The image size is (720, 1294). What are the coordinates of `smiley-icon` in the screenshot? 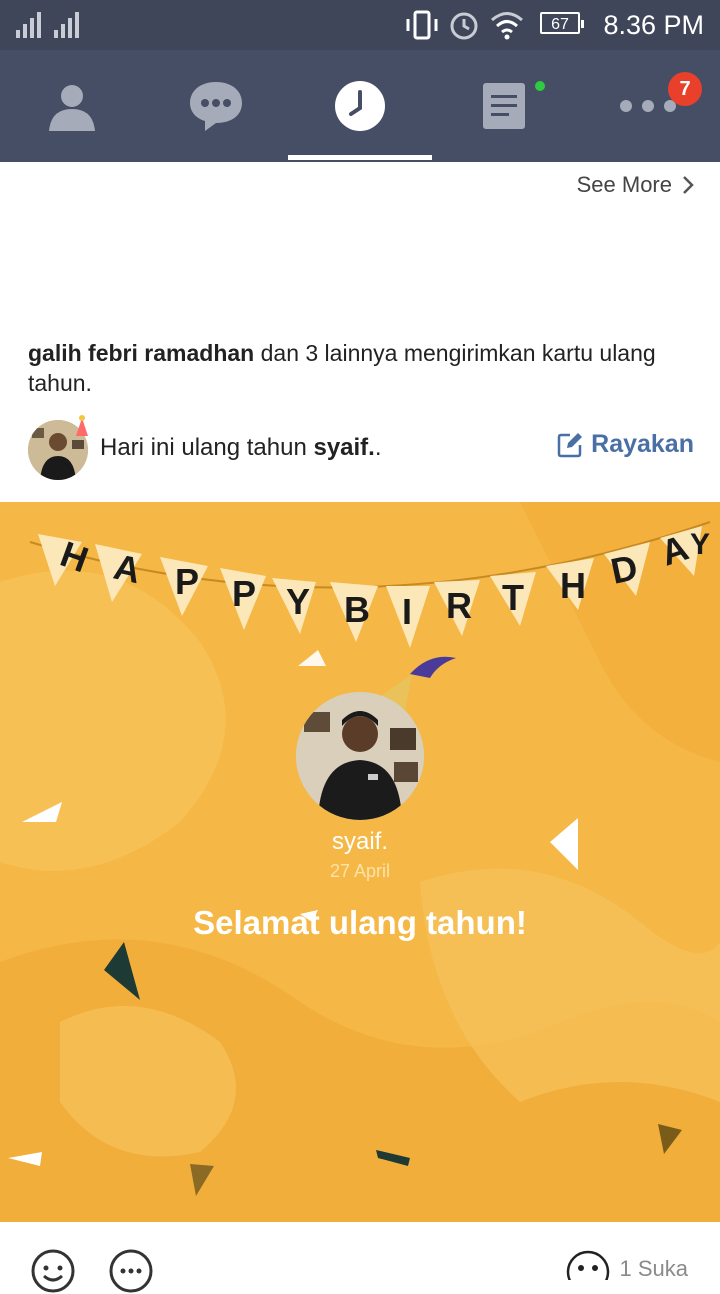 It's located at (53, 1271).